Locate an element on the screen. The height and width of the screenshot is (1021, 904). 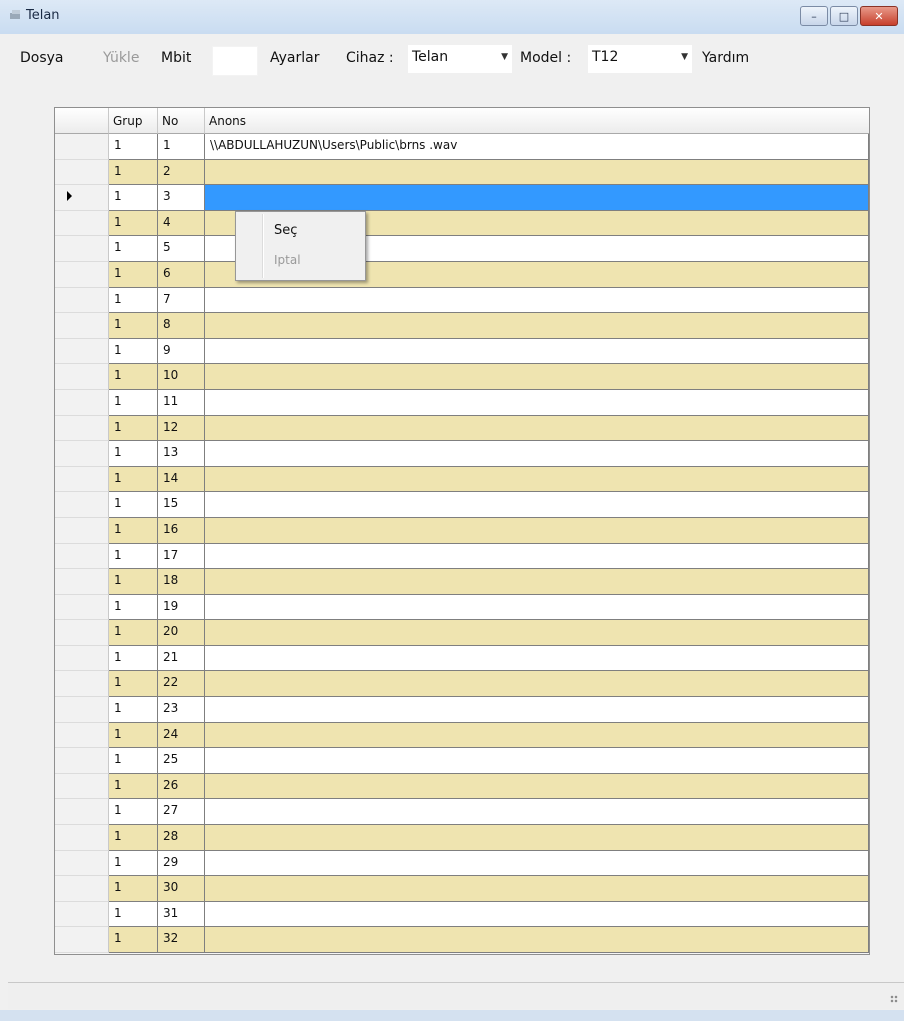
table-row: 1 21 is located at coordinates (462, 658).